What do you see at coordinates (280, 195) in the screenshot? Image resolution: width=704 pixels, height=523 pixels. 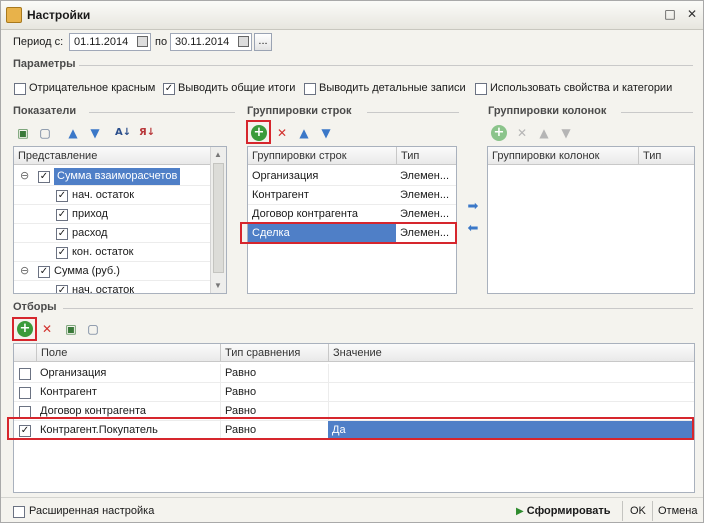 I see `group-name-cell: Контрагент` at bounding box center [280, 195].